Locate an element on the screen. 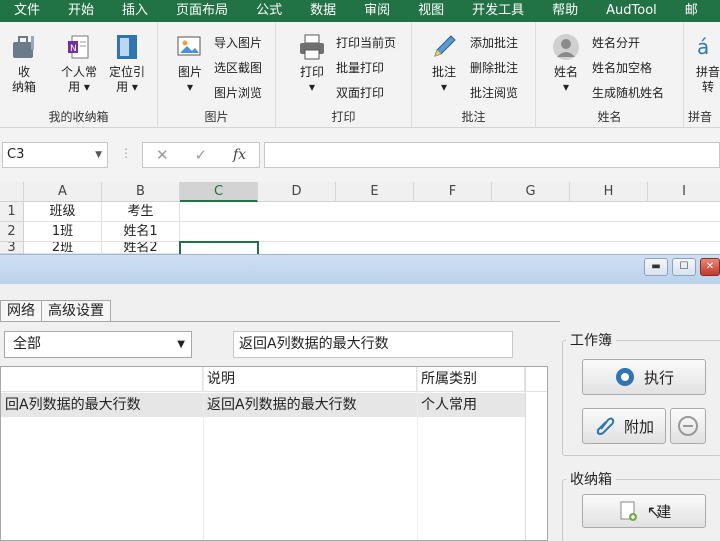  execute-button: 执行 is located at coordinates (644, 377).